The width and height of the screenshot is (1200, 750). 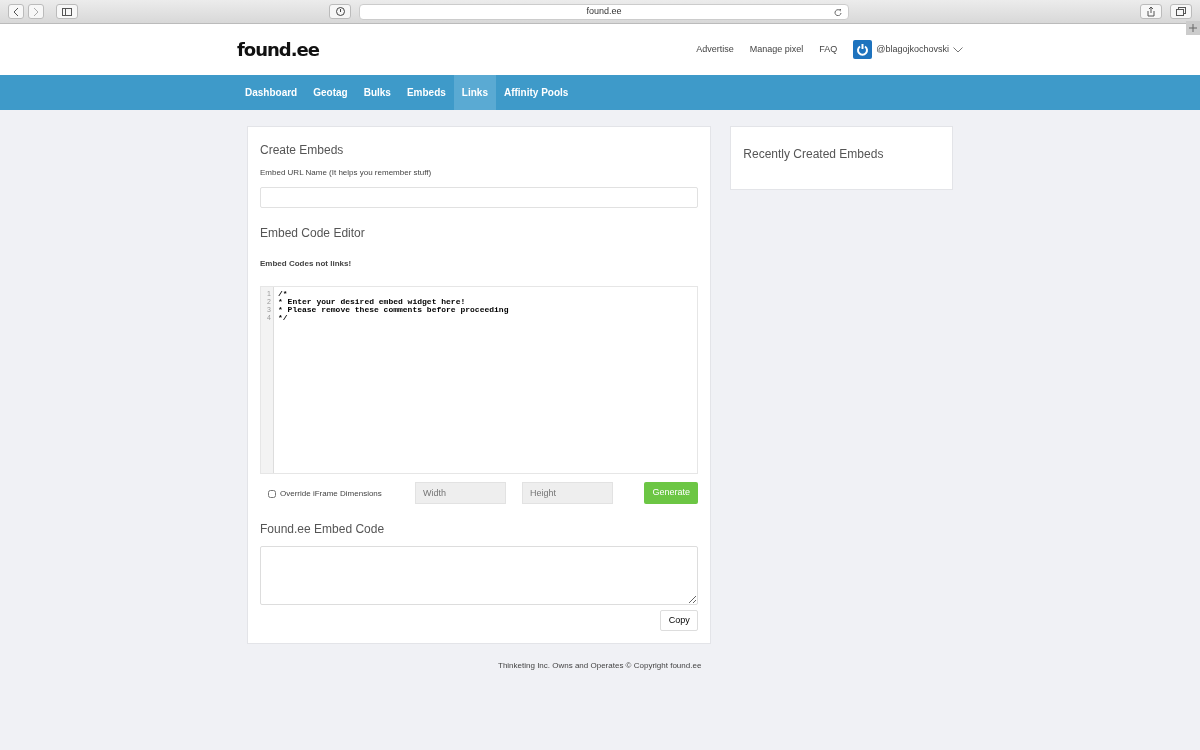 What do you see at coordinates (283, 318) in the screenshot?
I see `code-line: */` at bounding box center [283, 318].